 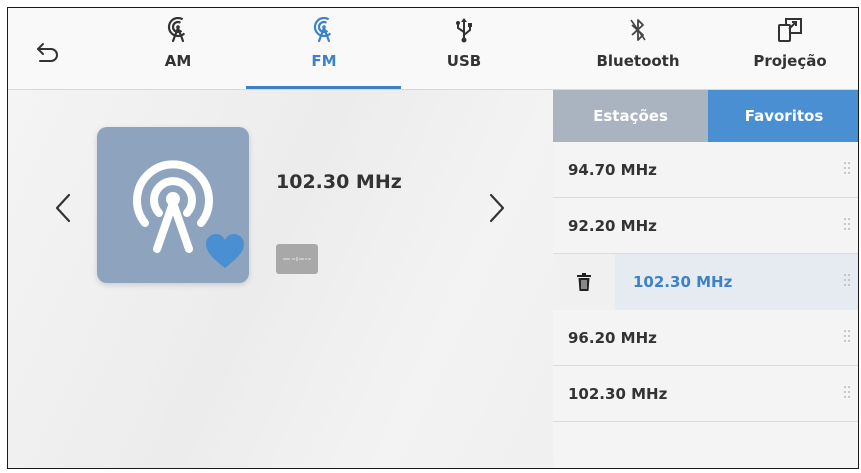 I want to click on back-button, so click(x=48, y=52).